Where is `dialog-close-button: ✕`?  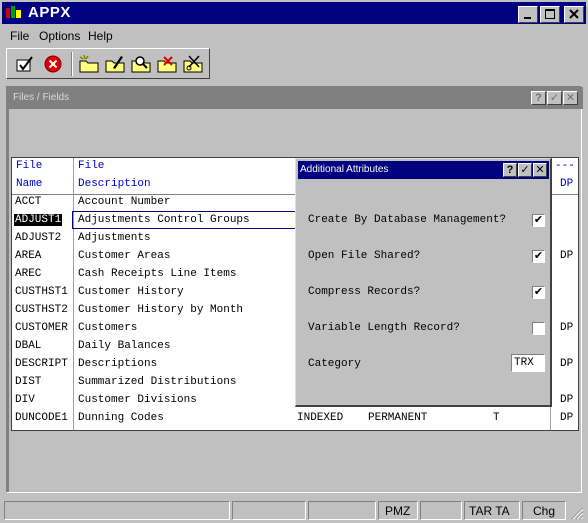 dialog-close-button: ✕ is located at coordinates (540, 170).